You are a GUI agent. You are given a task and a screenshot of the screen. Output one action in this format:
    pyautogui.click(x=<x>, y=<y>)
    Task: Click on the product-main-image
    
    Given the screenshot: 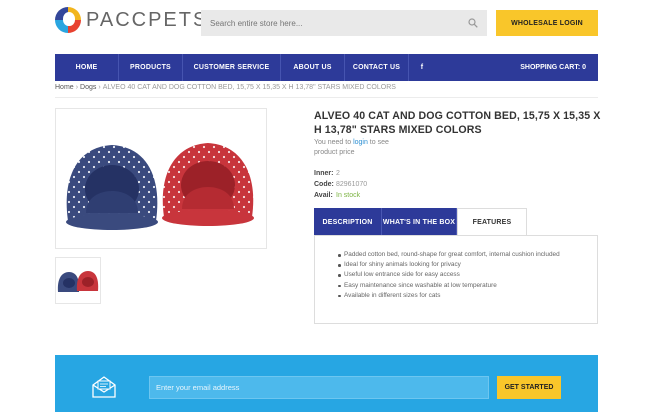 What is the action you would take?
    pyautogui.click(x=161, y=178)
    